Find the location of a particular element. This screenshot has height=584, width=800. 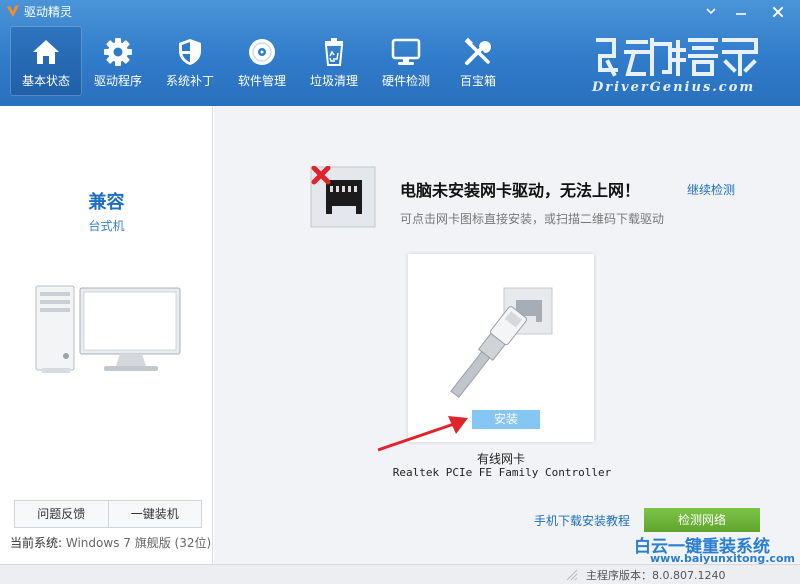

install-button: 安装 is located at coordinates (506, 419).